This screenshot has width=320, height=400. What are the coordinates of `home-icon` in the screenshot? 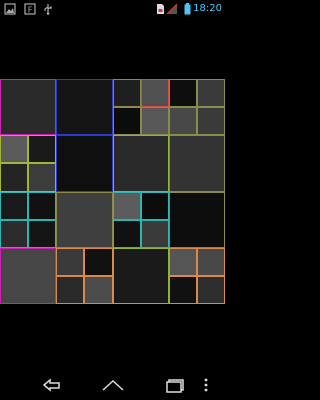 It's located at (113, 385).